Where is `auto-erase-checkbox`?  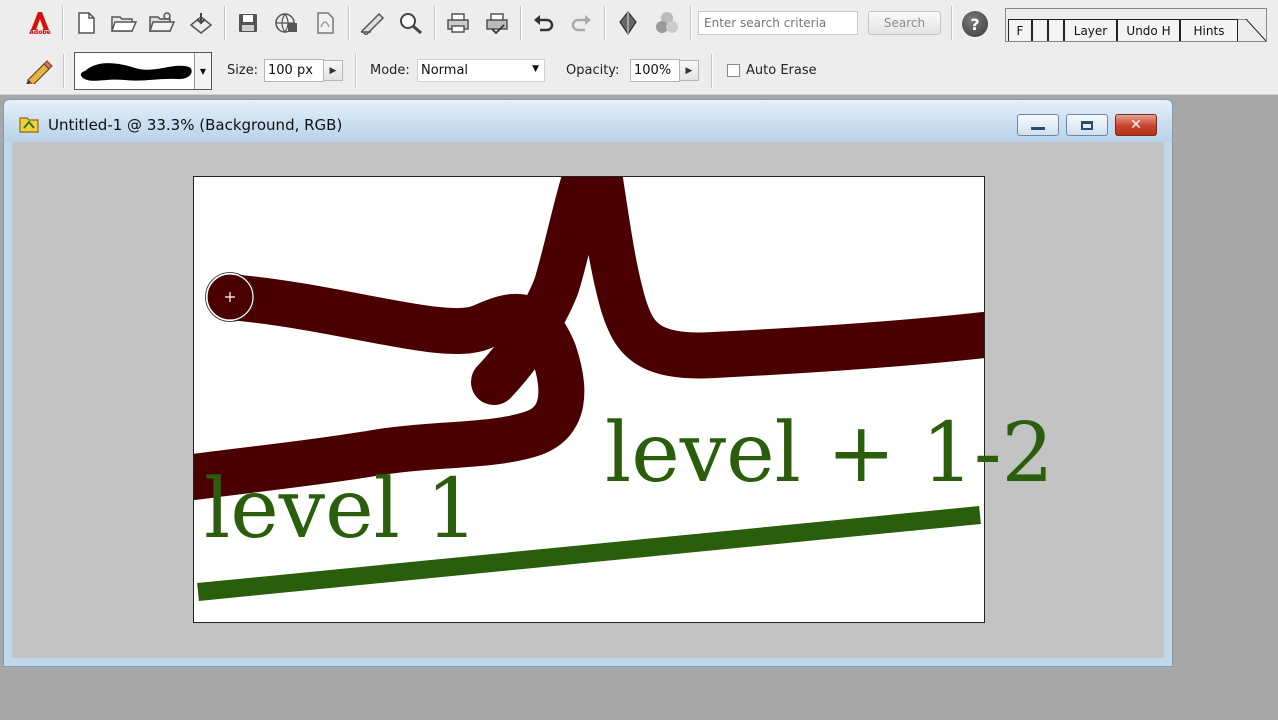
auto-erase-checkbox is located at coordinates (733, 70).